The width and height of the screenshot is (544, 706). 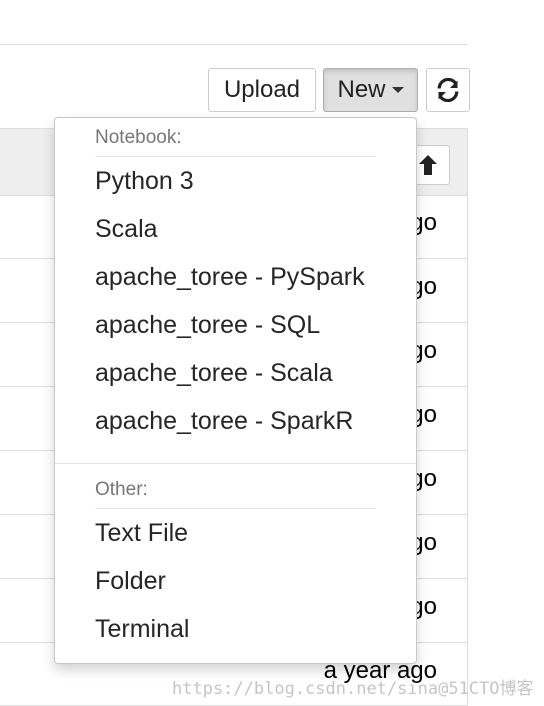 What do you see at coordinates (235, 156) in the screenshot?
I see `notebook-header-rule` at bounding box center [235, 156].